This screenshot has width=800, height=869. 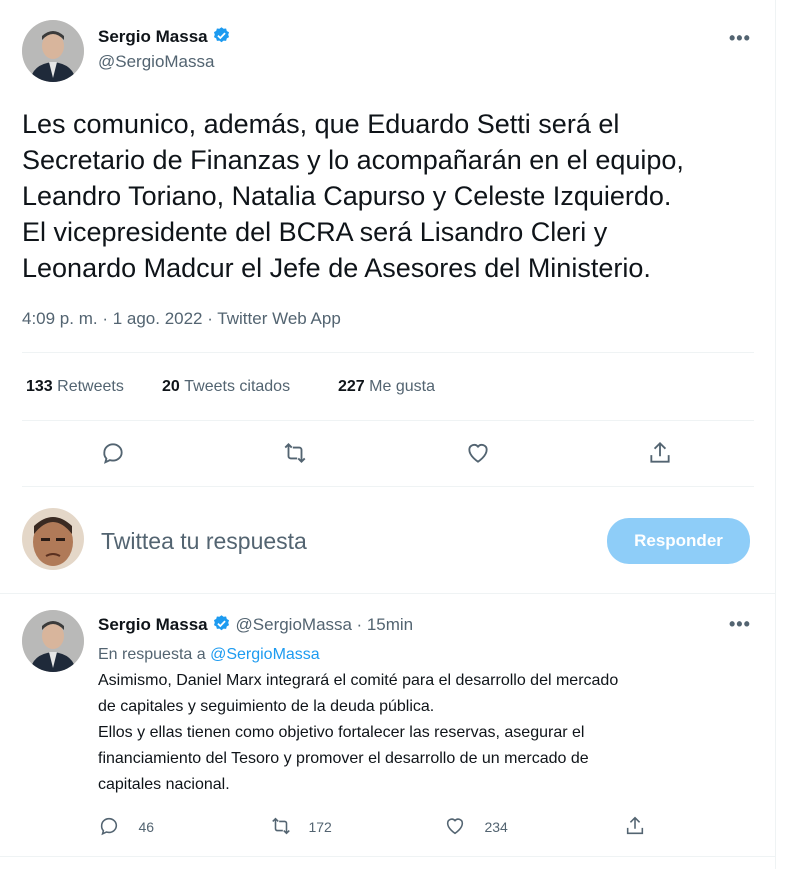 I want to click on likes-count: 227, so click(x=351, y=386).